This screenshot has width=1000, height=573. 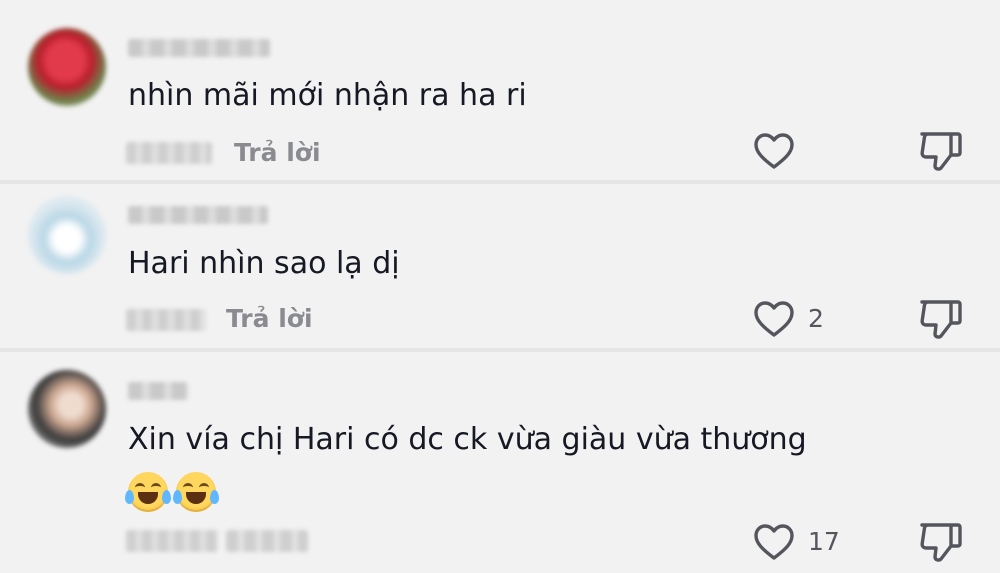 I want to click on like-count: 2, so click(x=816, y=318).